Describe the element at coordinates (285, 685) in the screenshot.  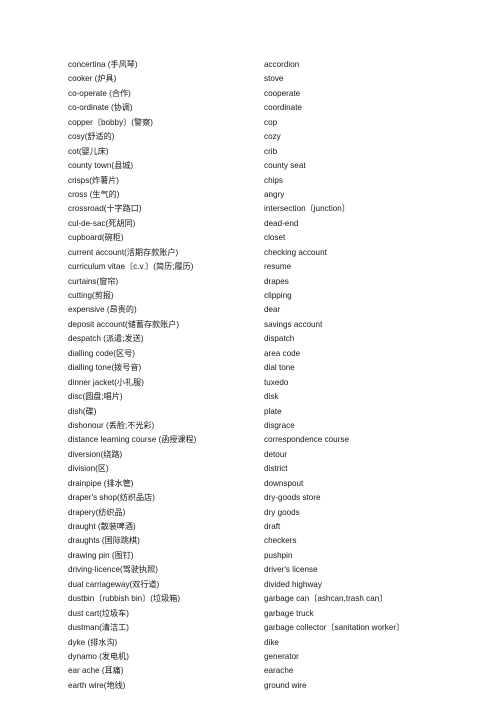
I see `american-term: ground wire` at that location.